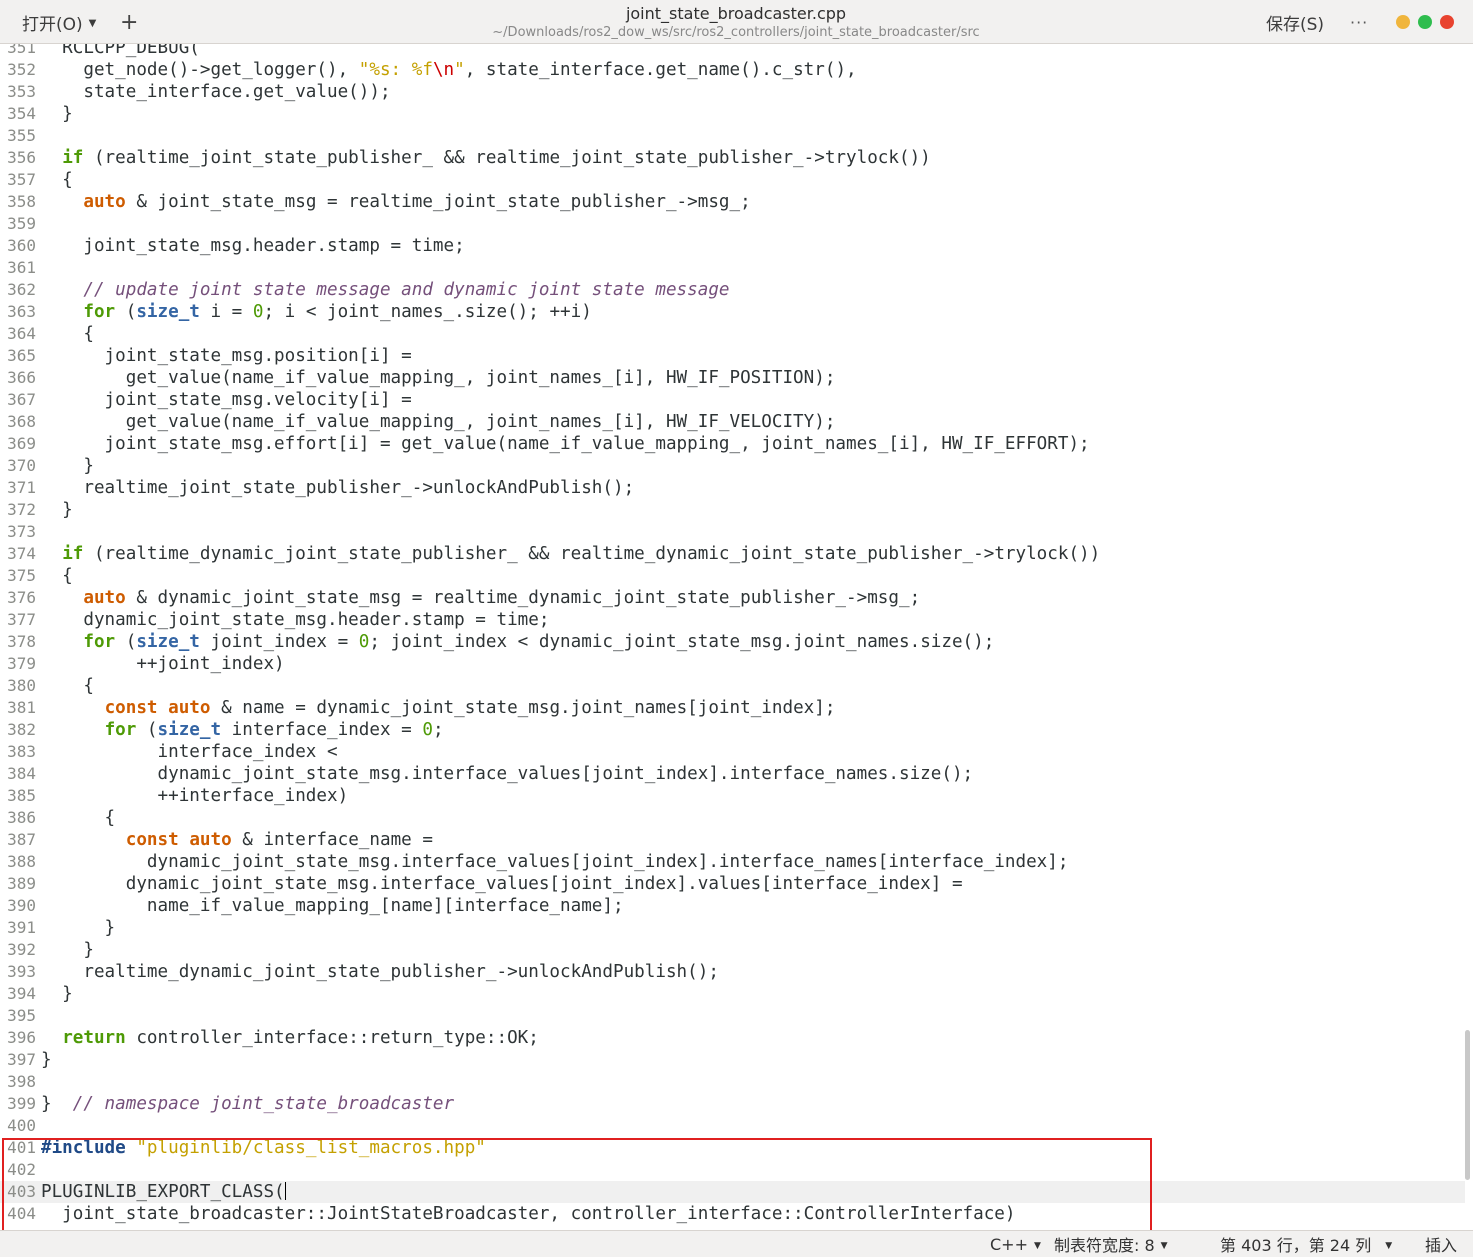  What do you see at coordinates (168, 642) in the screenshot?
I see `code-token: size_t` at bounding box center [168, 642].